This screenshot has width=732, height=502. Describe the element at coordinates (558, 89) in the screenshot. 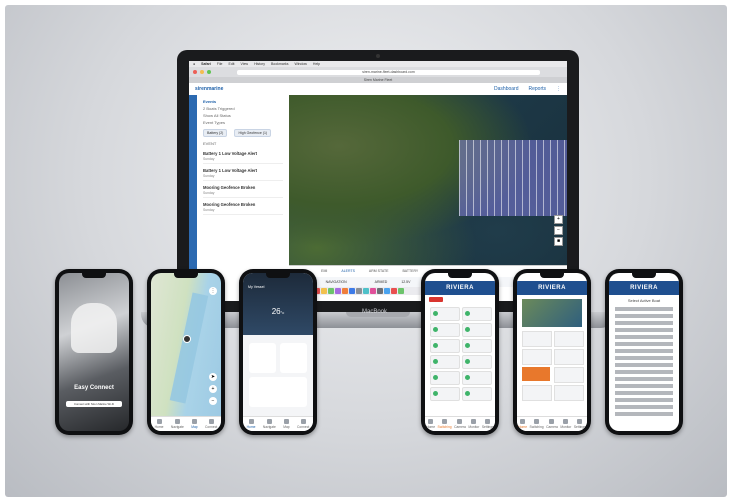

I see `more-menu-icon: ⋮` at that location.